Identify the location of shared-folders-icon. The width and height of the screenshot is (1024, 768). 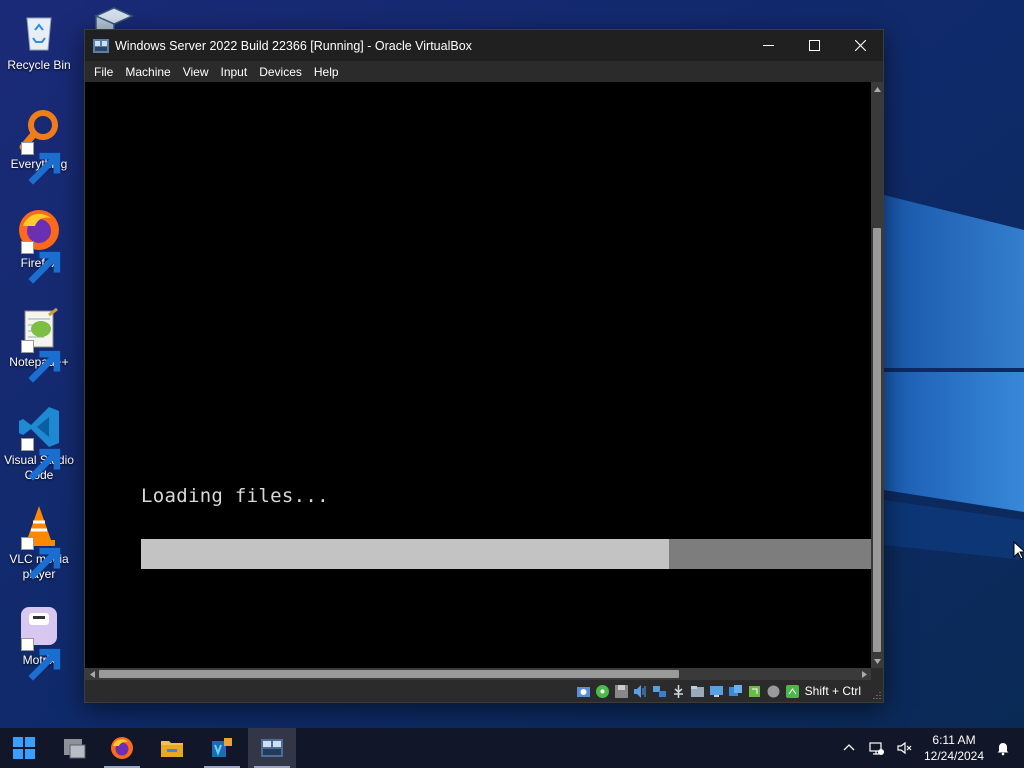
(698, 691).